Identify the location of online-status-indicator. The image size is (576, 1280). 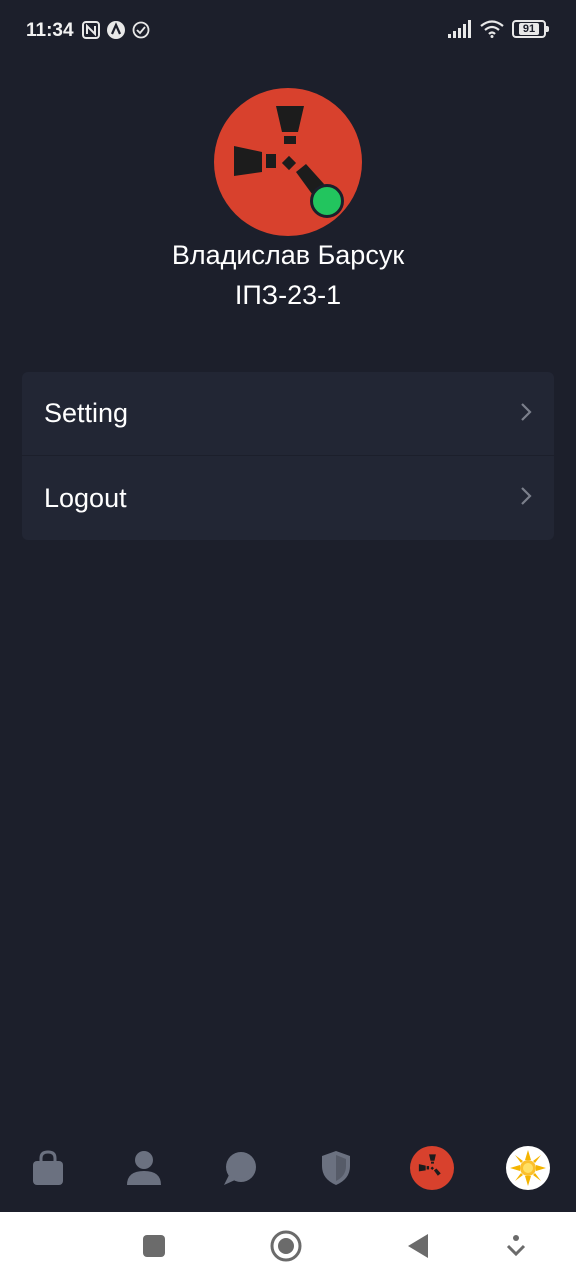
(327, 201).